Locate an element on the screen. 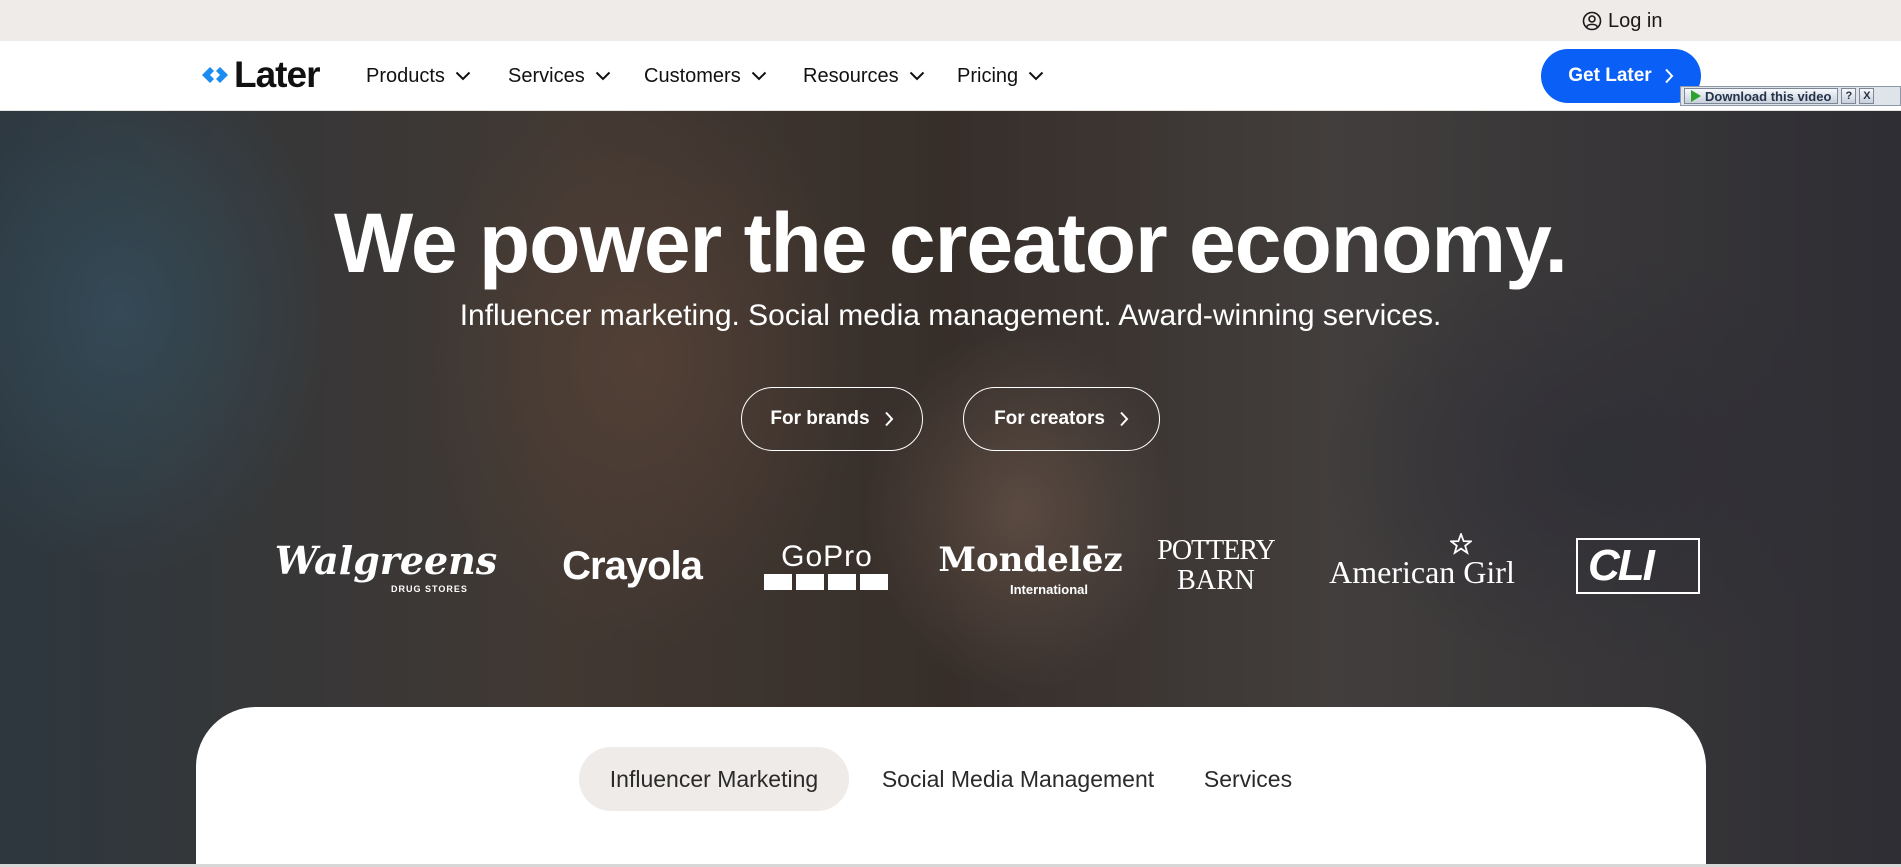  close-button: X is located at coordinates (1867, 96).